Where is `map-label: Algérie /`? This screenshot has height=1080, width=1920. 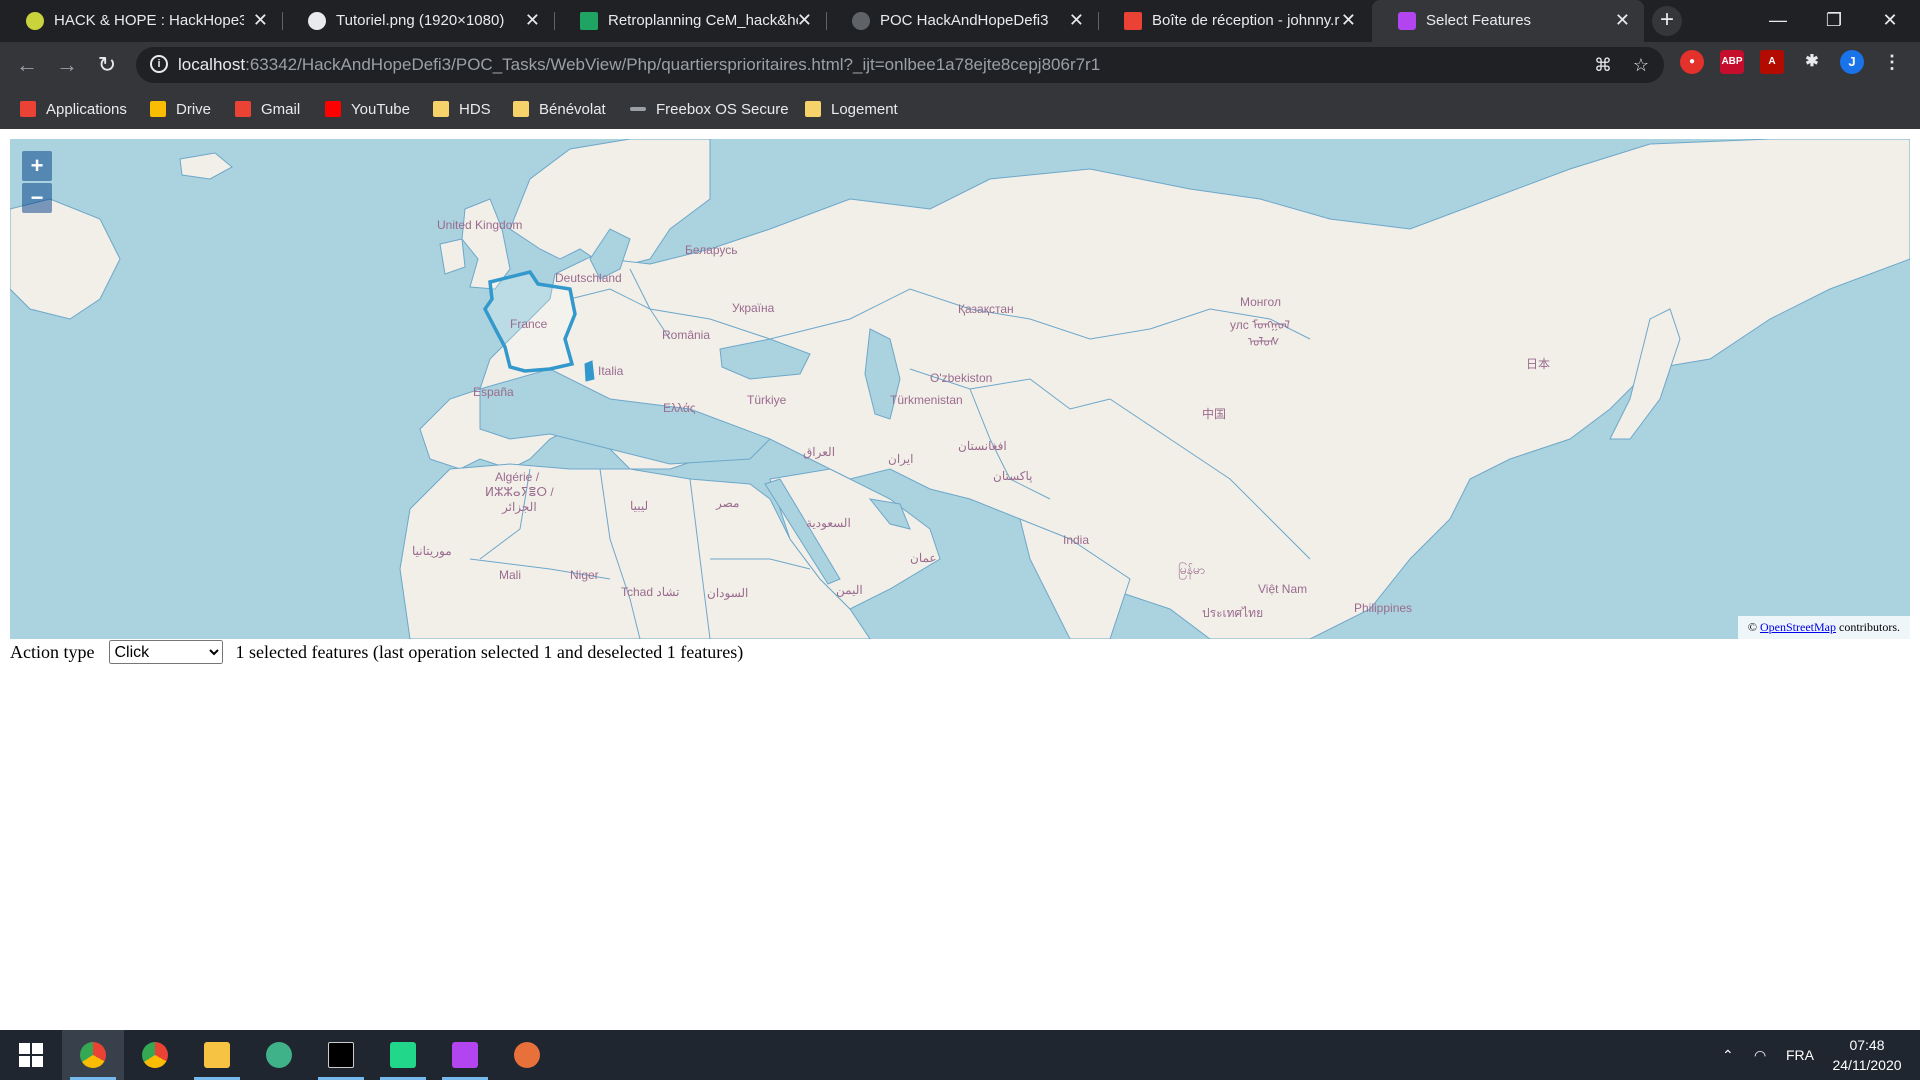
map-label: Algérie / is located at coordinates (517, 477).